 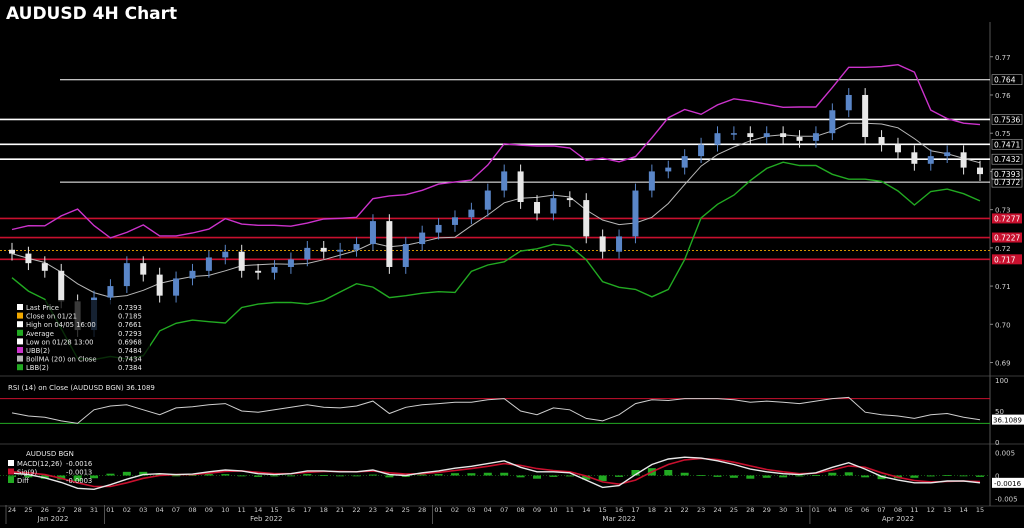 I want to click on price-tick-label: 0.70, so click(x=1003, y=325).